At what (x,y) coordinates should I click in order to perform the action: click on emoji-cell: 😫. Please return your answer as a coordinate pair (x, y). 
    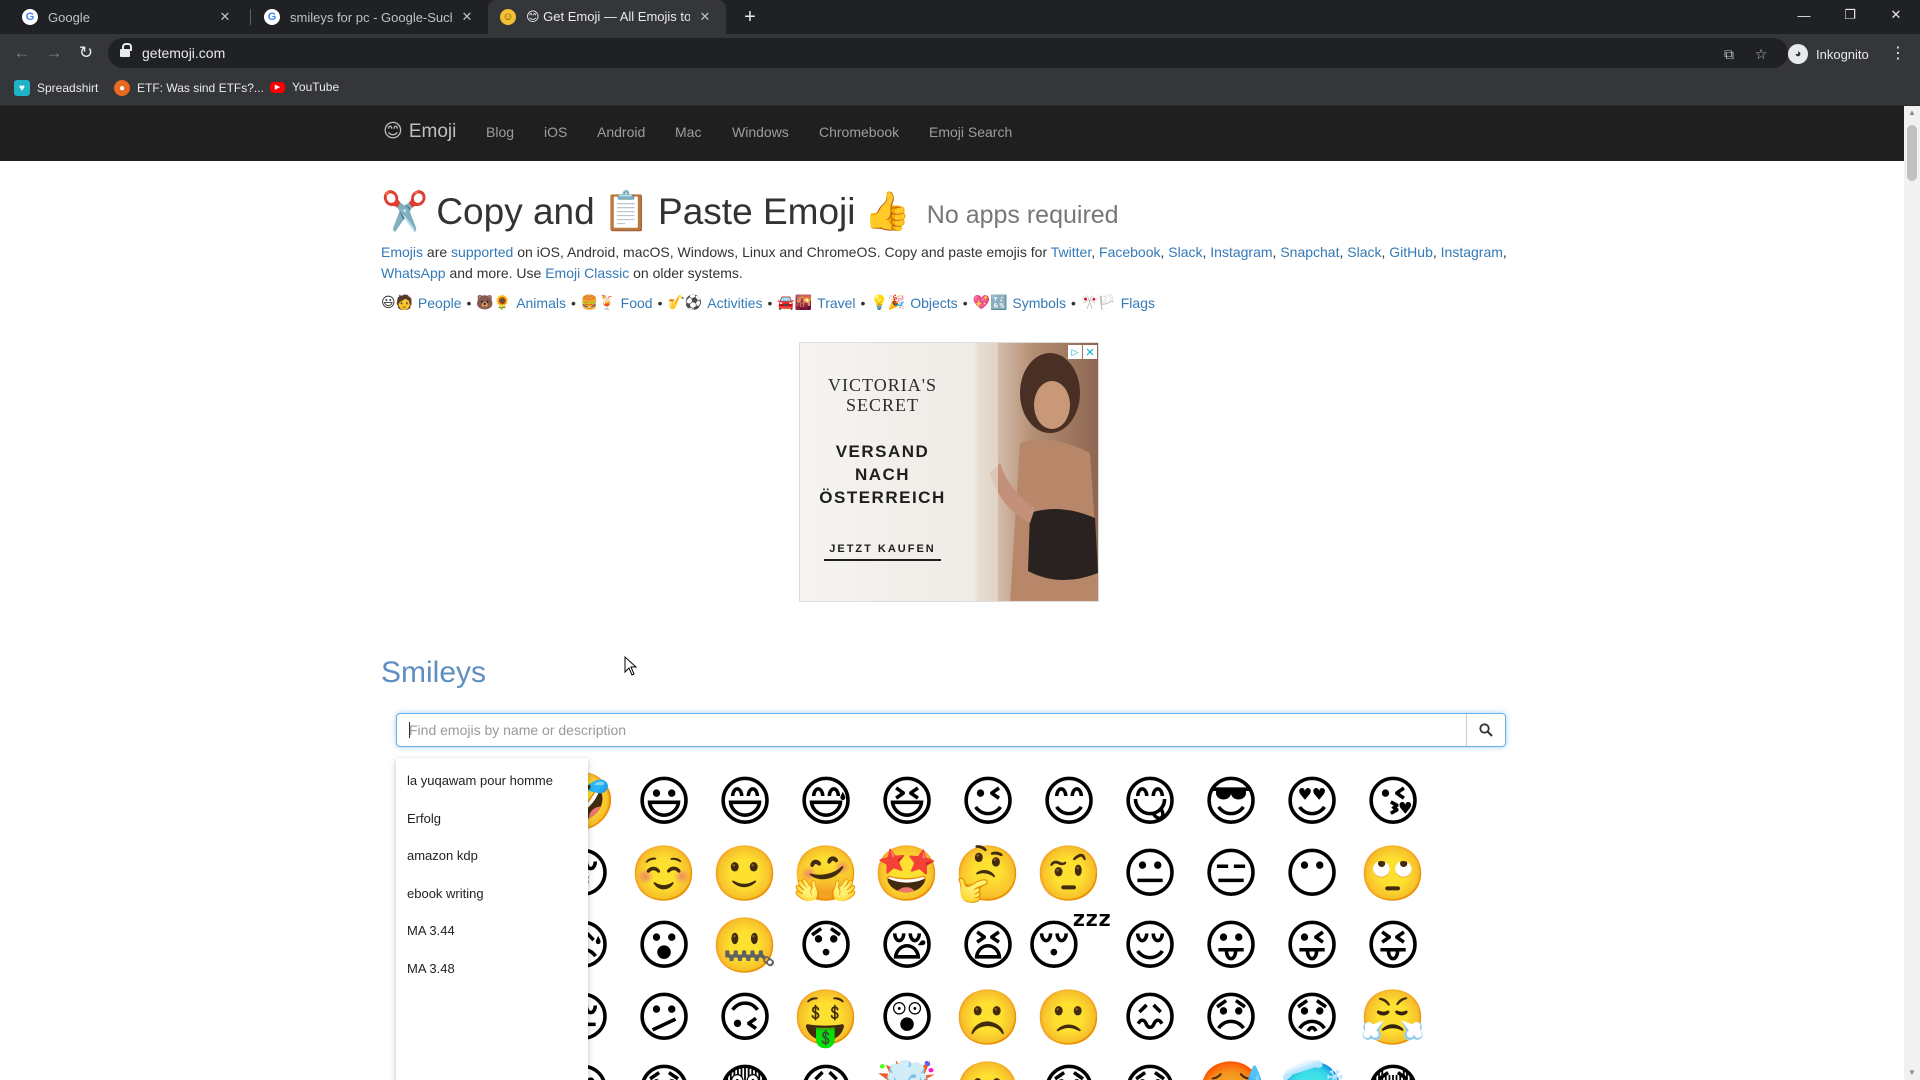
    Looking at the image, I should click on (988, 946).